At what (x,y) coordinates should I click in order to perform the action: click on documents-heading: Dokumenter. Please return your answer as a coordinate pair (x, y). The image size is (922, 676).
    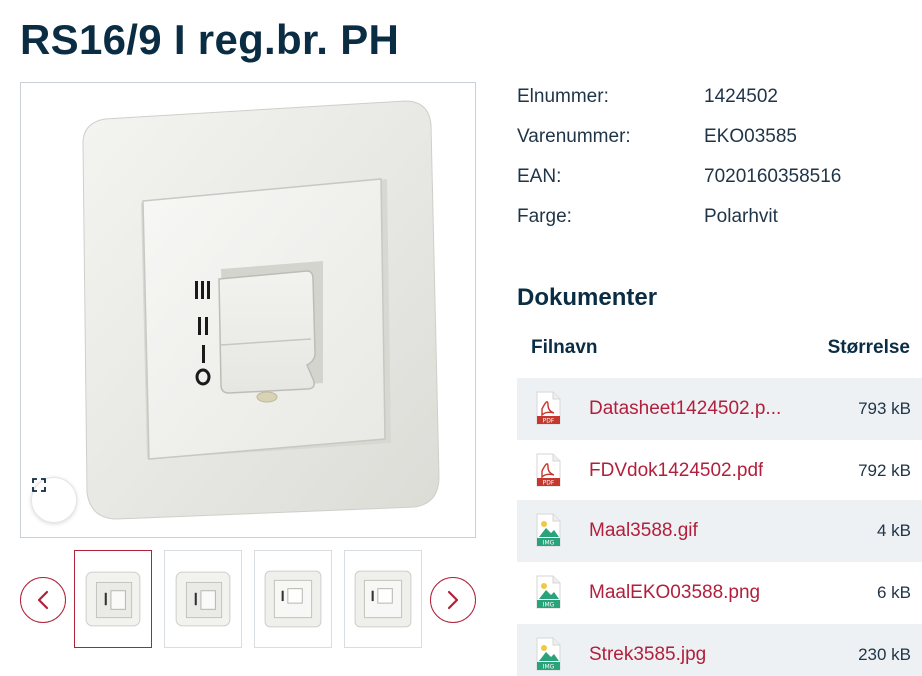
    Looking at the image, I should click on (587, 297).